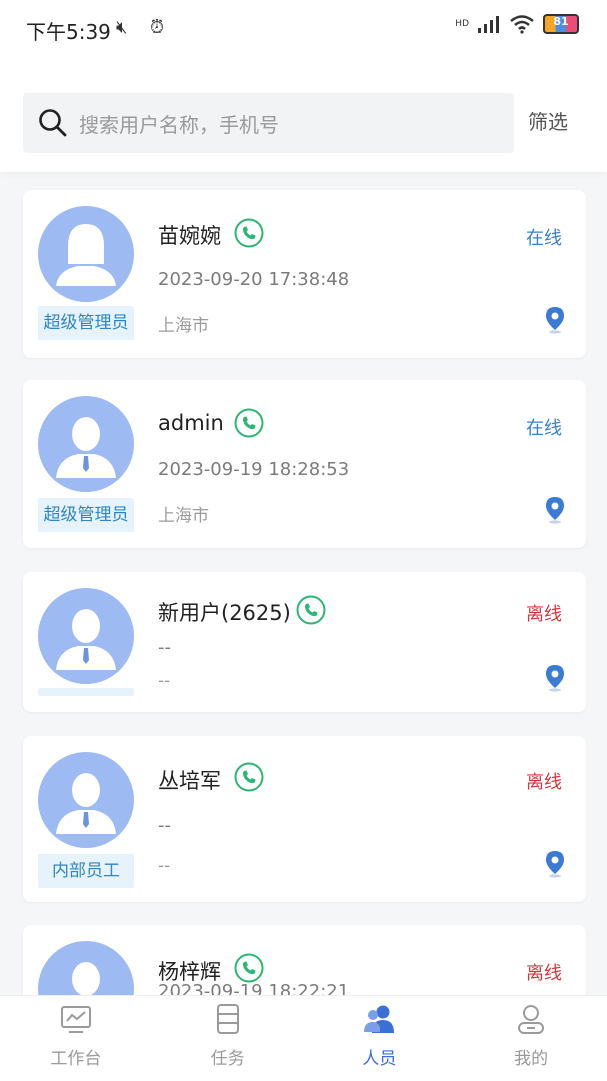 The image size is (607, 1081). I want to click on tab-workbench: 工作台, so click(76, 1038).